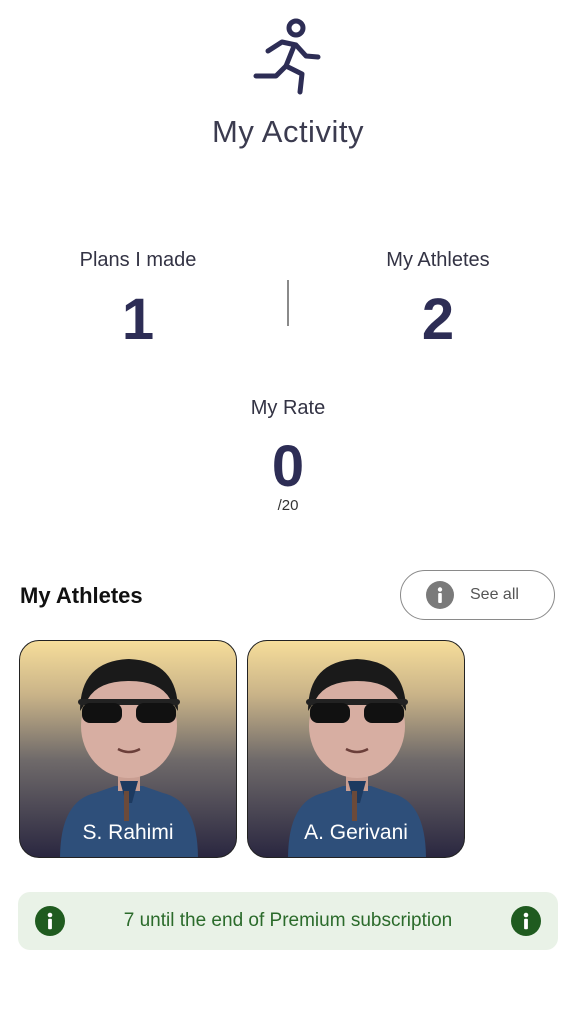 The width and height of the screenshot is (576, 1024). Describe the element at coordinates (287, 56) in the screenshot. I see `running-person-icon` at that location.